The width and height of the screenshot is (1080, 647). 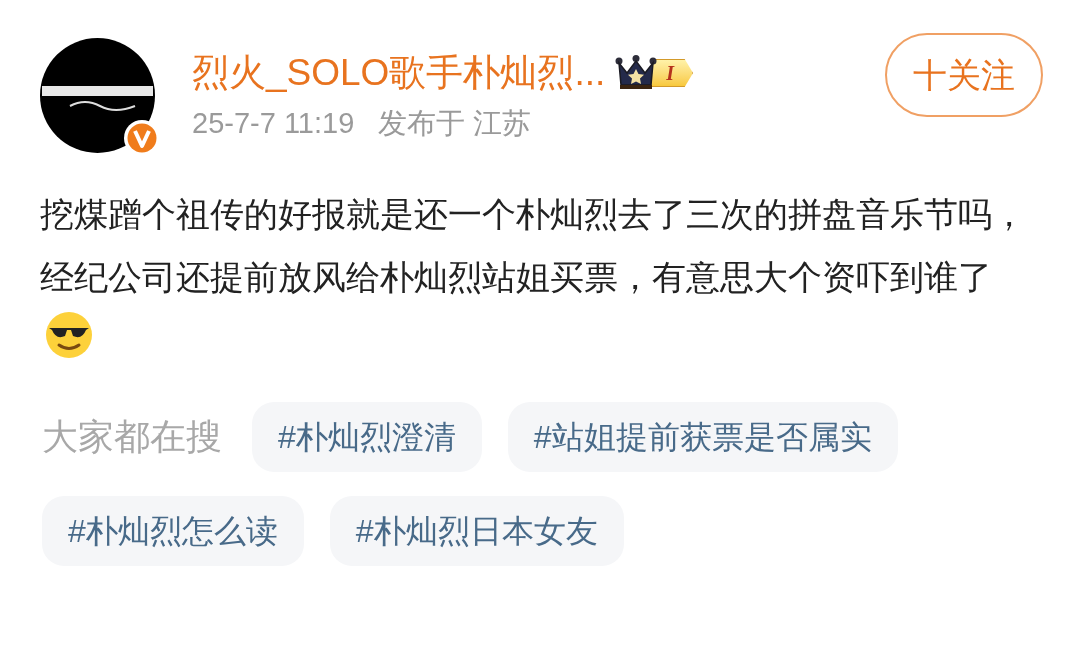 I want to click on trending-tag: #朴灿烈澄清, so click(x=367, y=437).